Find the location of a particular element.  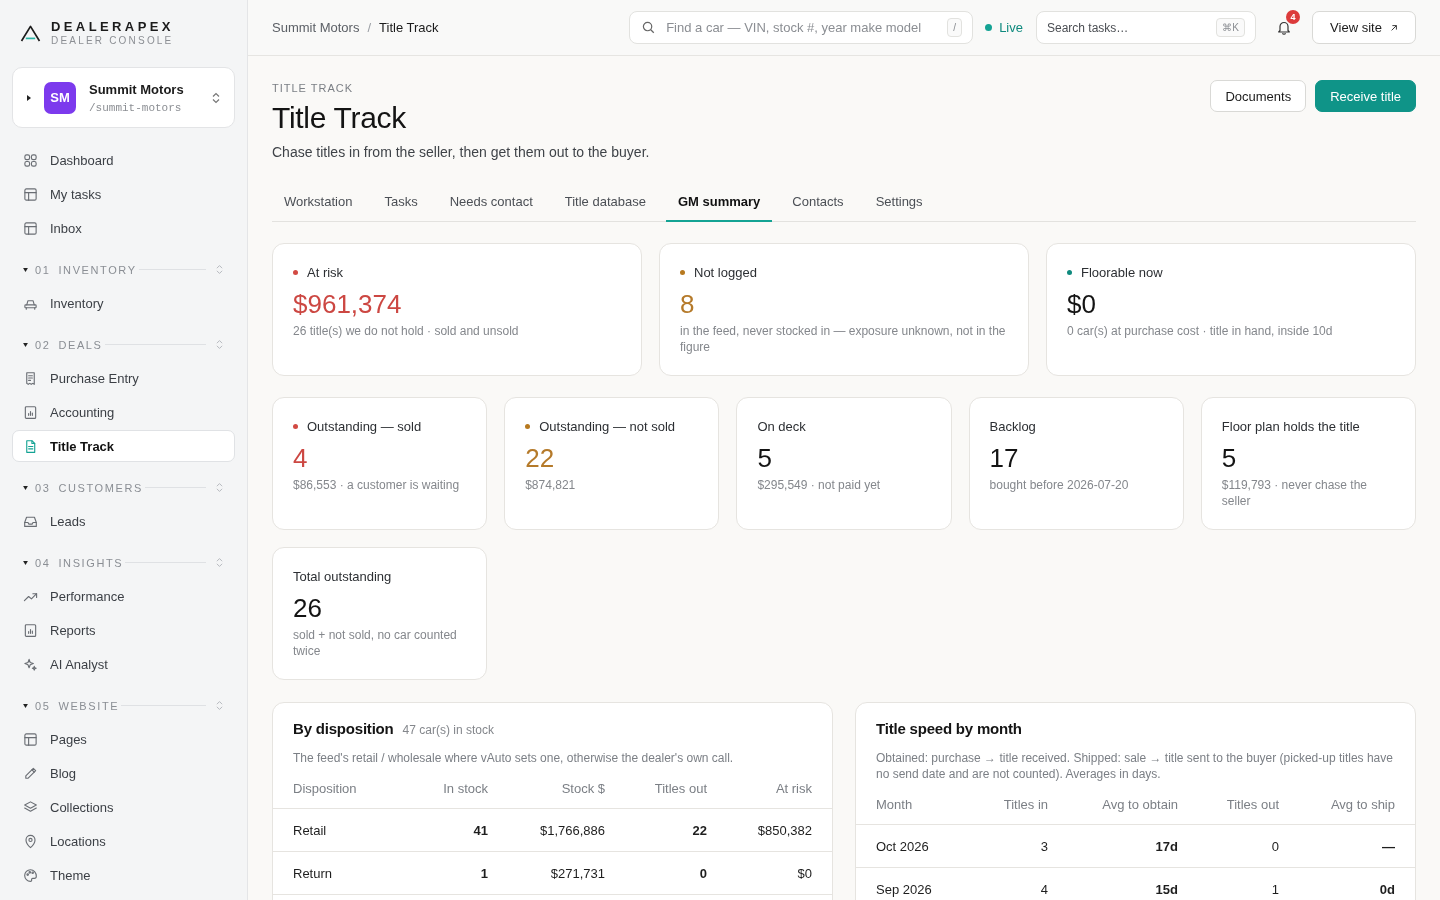

stat-note: $86,553 · a customer is waiting is located at coordinates (377, 485).